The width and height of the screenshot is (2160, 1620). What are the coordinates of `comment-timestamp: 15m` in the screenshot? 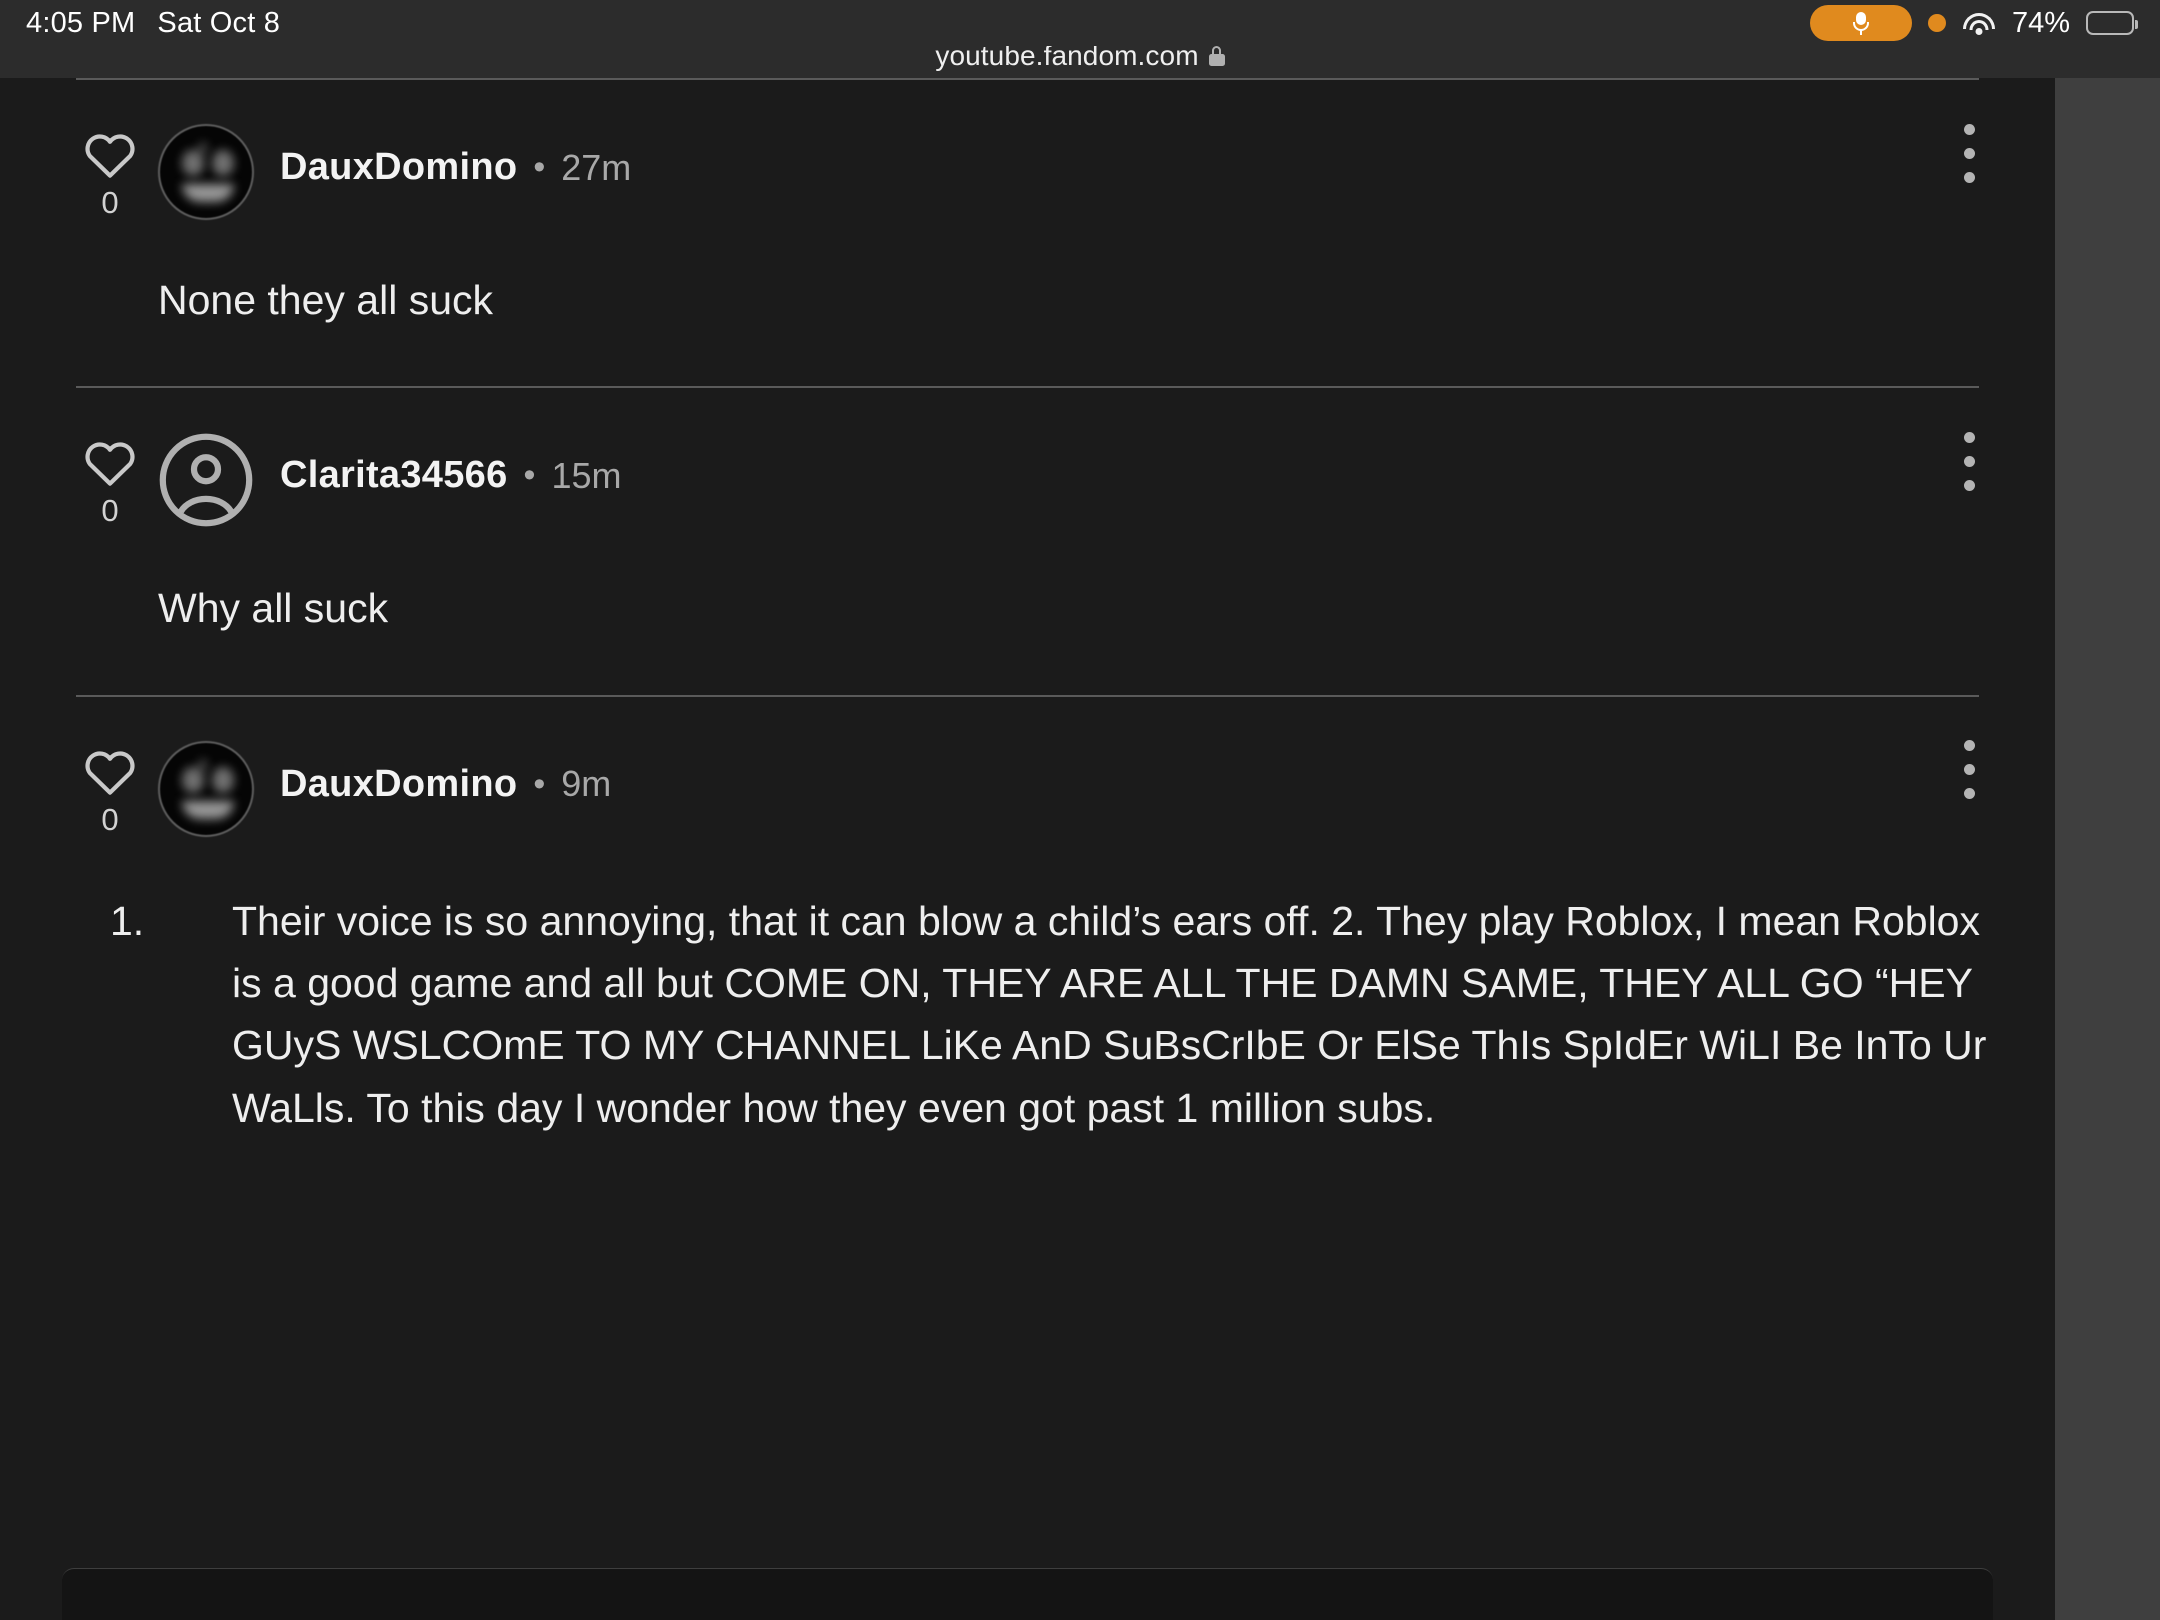 It's located at (586, 475).